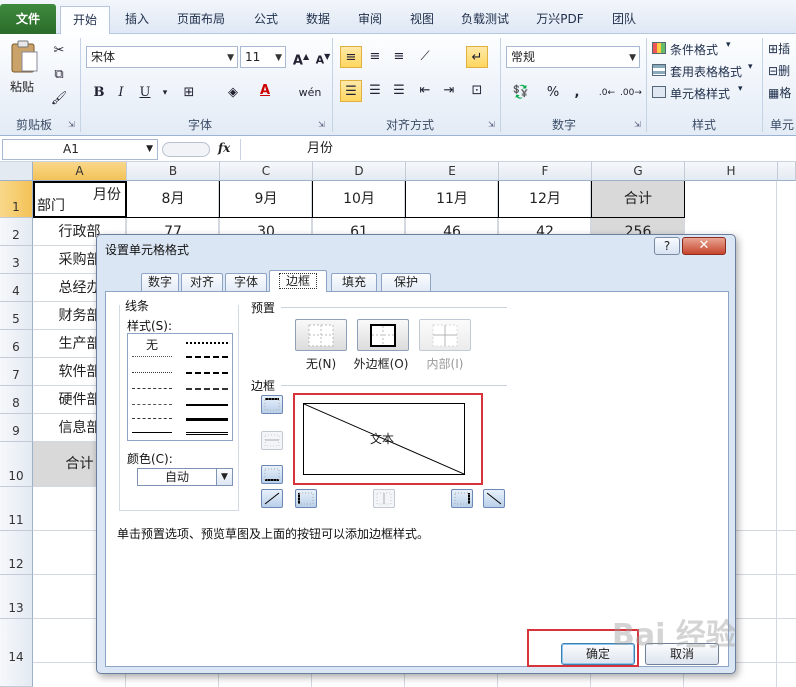 The width and height of the screenshot is (796, 687). Describe the element at coordinates (272, 498) in the screenshot. I see `border-diagonal-up-button` at that location.